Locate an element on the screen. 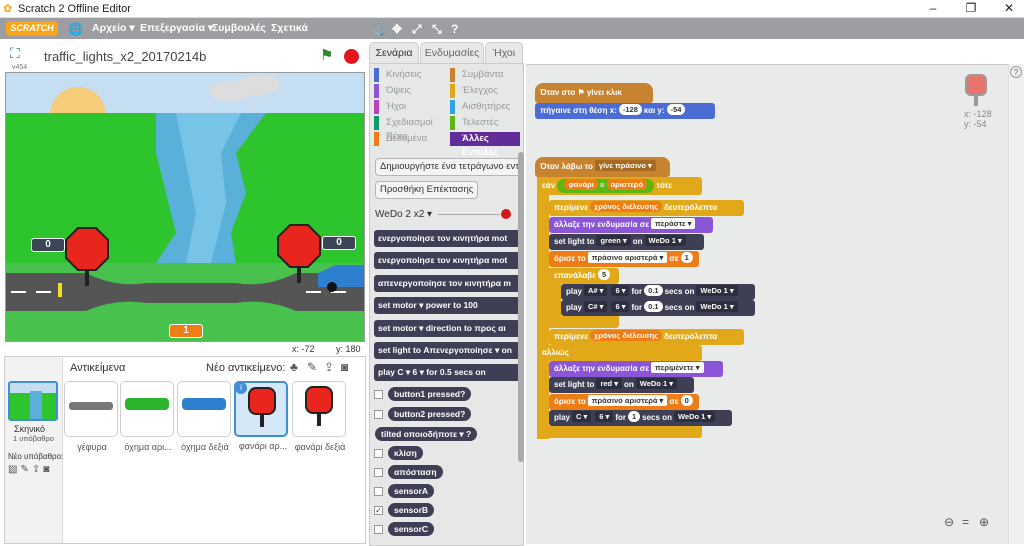 The height and width of the screenshot is (546, 1024). set-light-block: set light to green ▾ on WeDo 1 ▾ is located at coordinates (626, 242).